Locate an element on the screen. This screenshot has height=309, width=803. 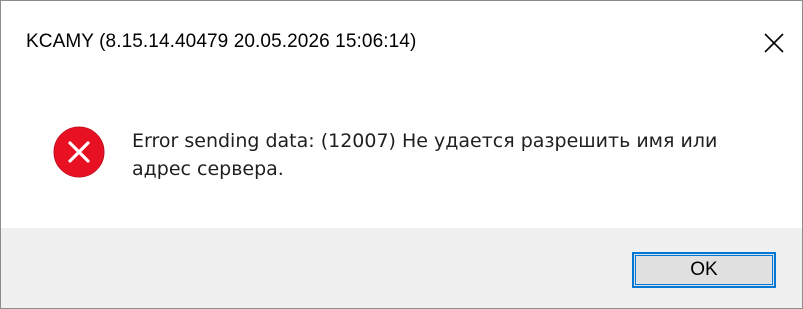
error-icon is located at coordinates (79, 152).